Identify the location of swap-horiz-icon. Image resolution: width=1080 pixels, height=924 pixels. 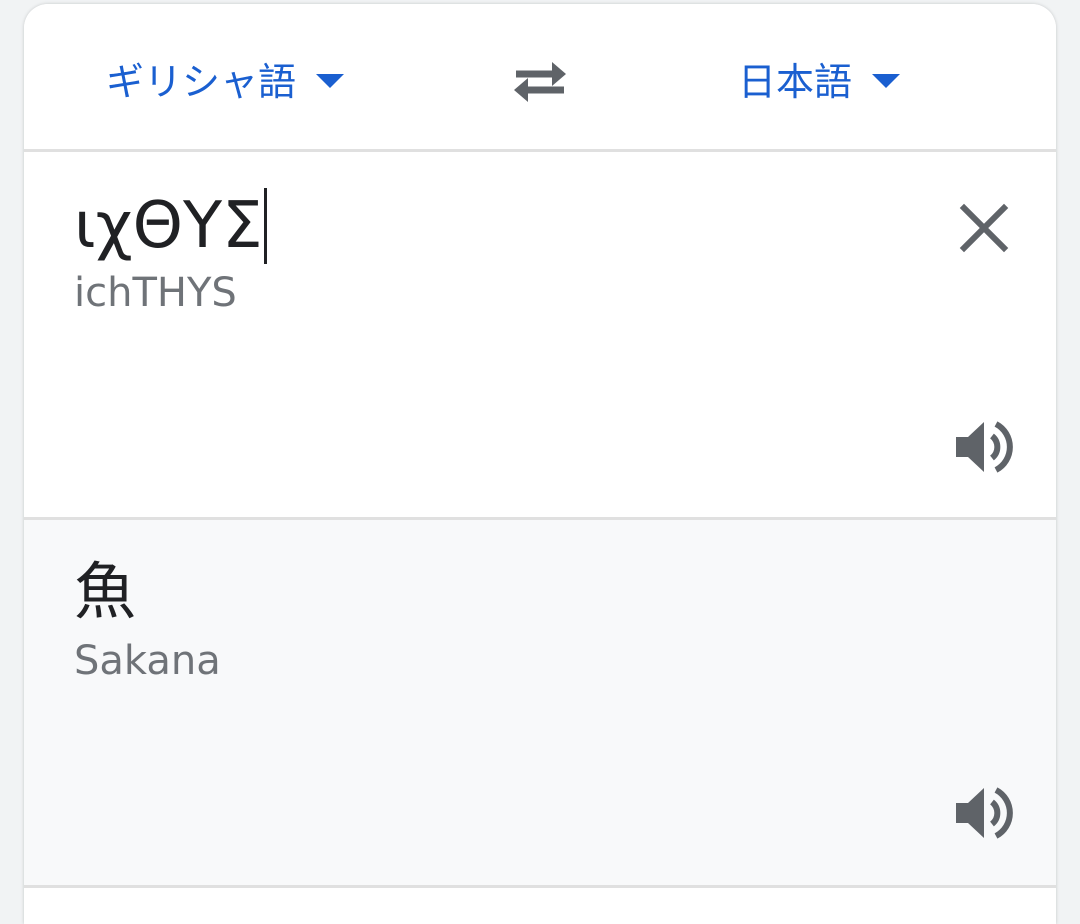
(540, 82).